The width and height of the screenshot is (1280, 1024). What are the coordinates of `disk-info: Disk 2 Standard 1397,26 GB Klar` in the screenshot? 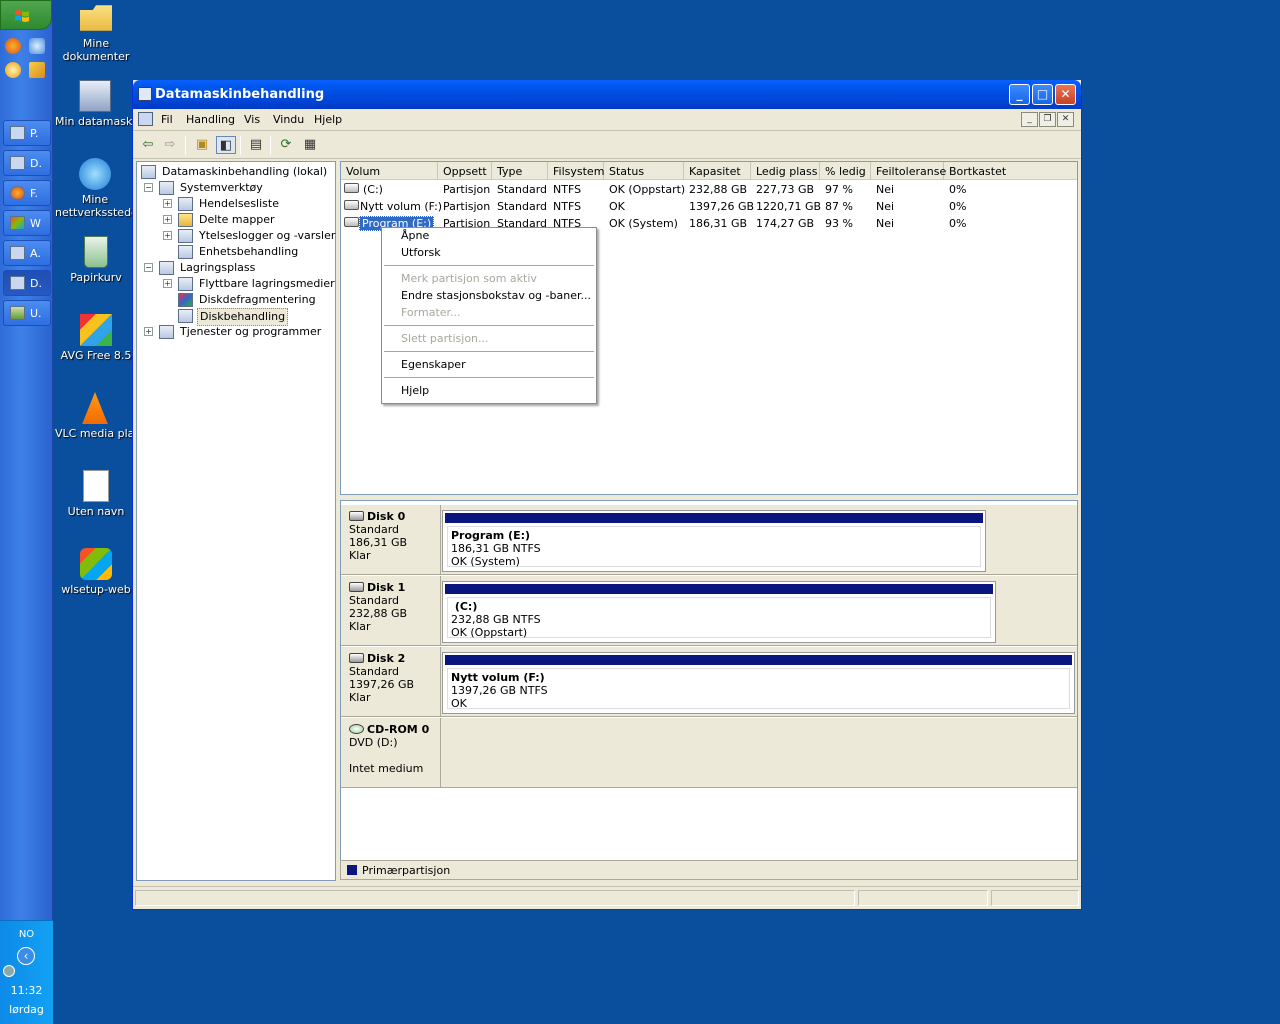 It's located at (391, 681).